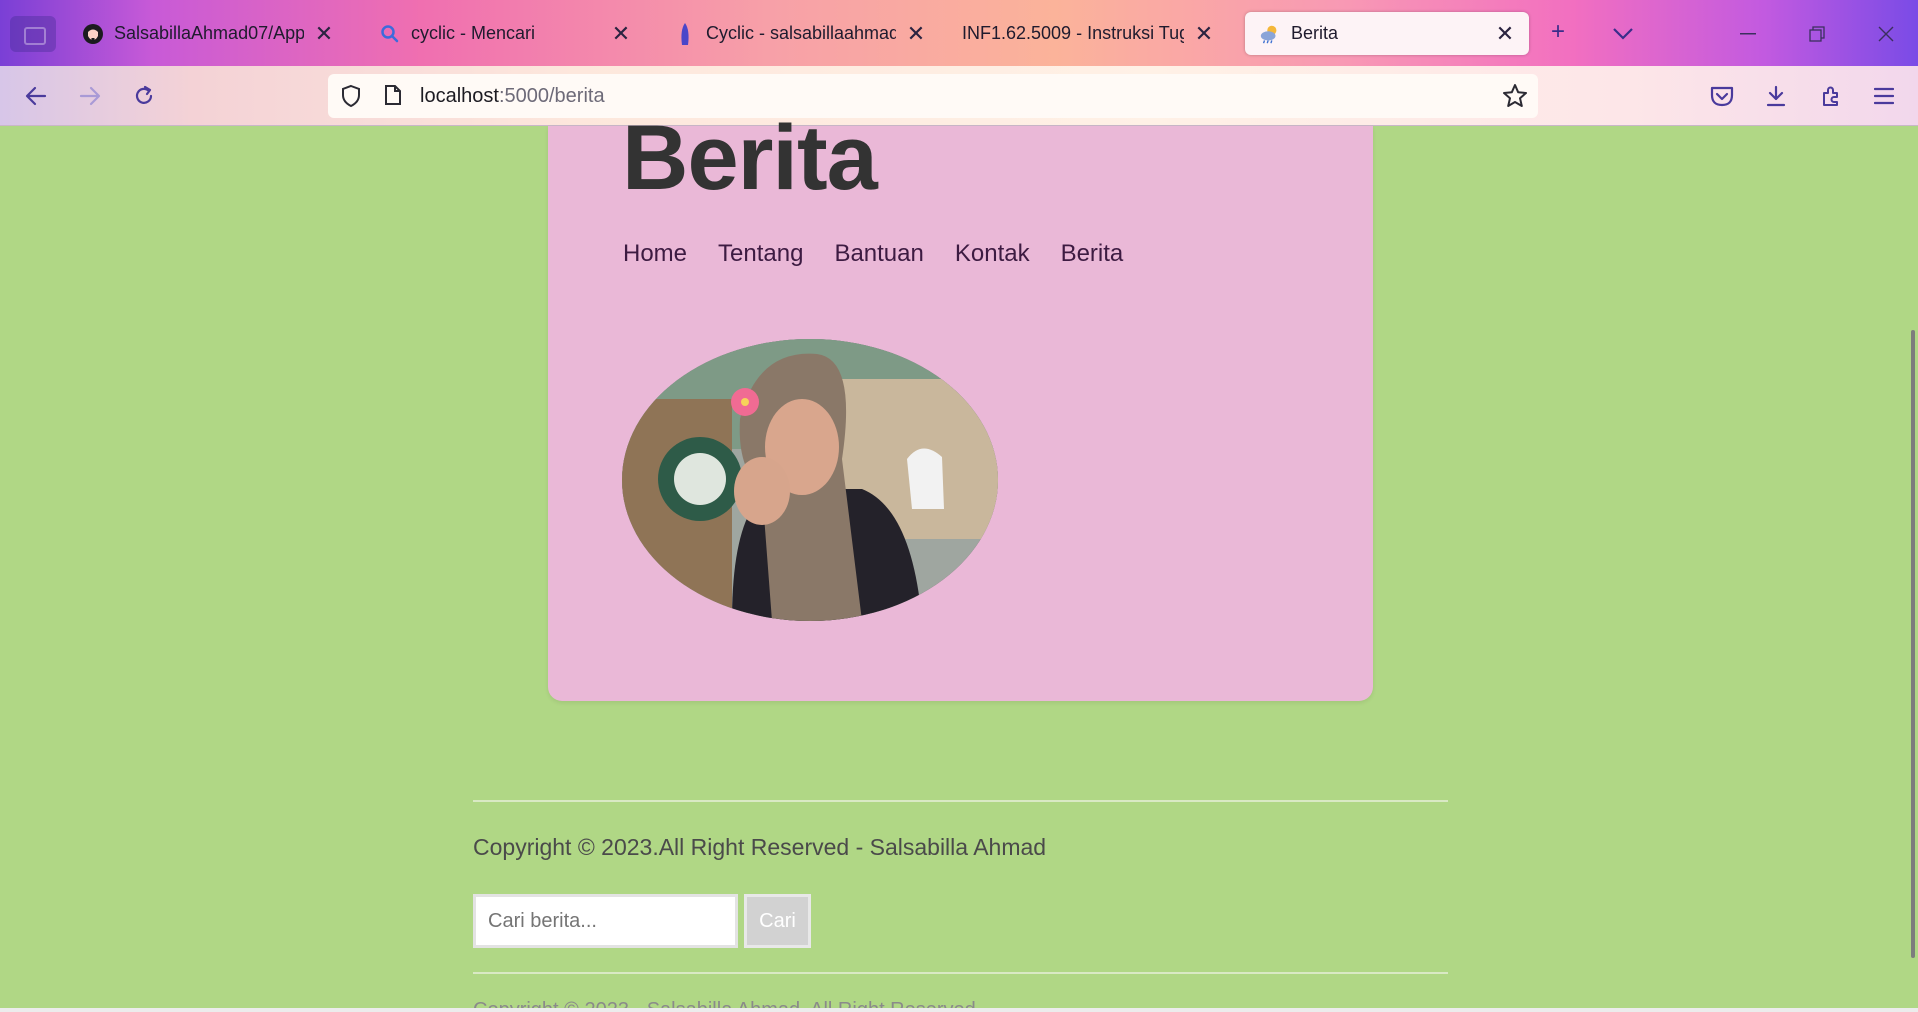  Describe the element at coordinates (1722, 96) in the screenshot. I see `pocket-icon` at that location.